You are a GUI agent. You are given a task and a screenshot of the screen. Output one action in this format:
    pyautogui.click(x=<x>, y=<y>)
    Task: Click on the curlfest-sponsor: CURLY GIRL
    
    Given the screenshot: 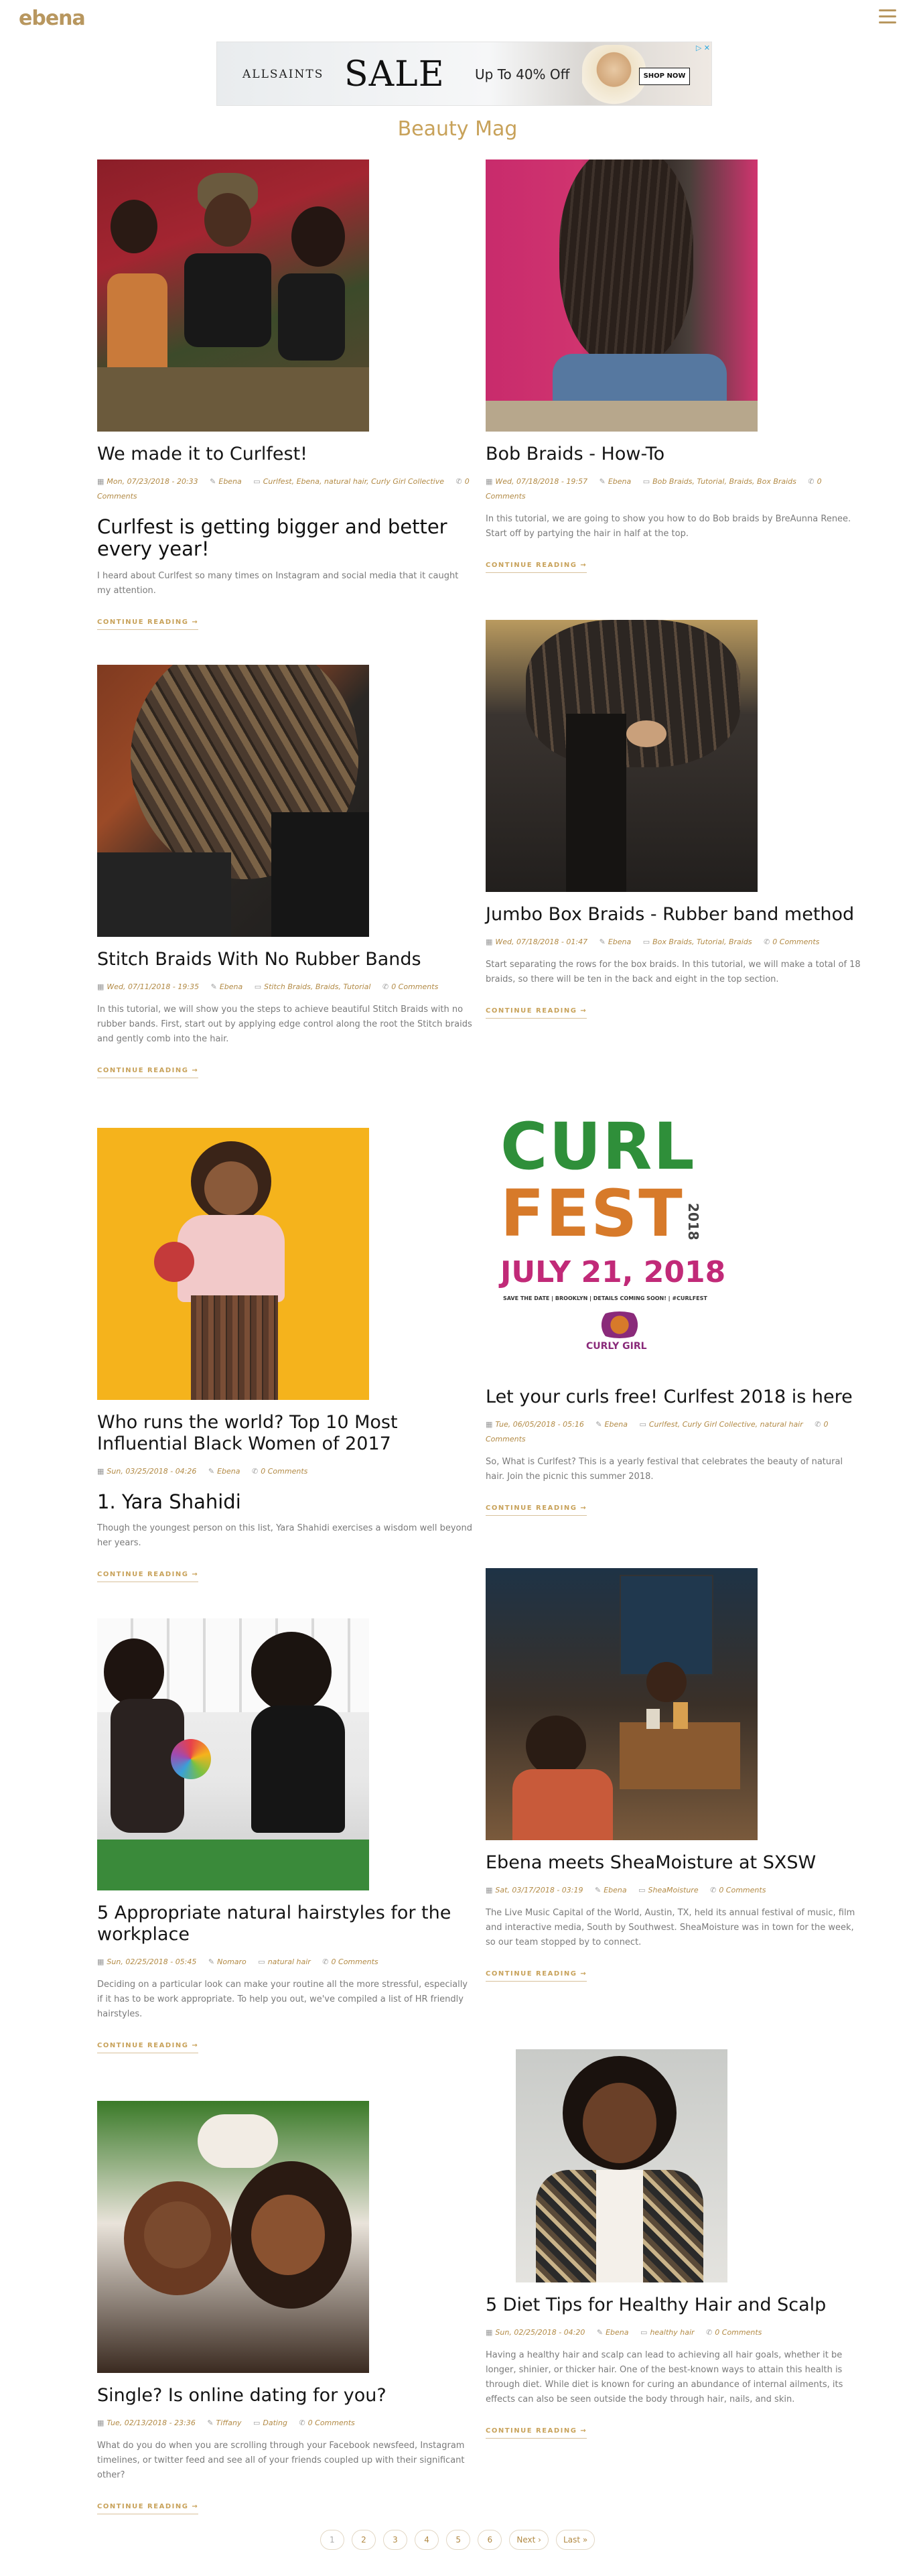 What is the action you would take?
    pyautogui.click(x=616, y=1346)
    